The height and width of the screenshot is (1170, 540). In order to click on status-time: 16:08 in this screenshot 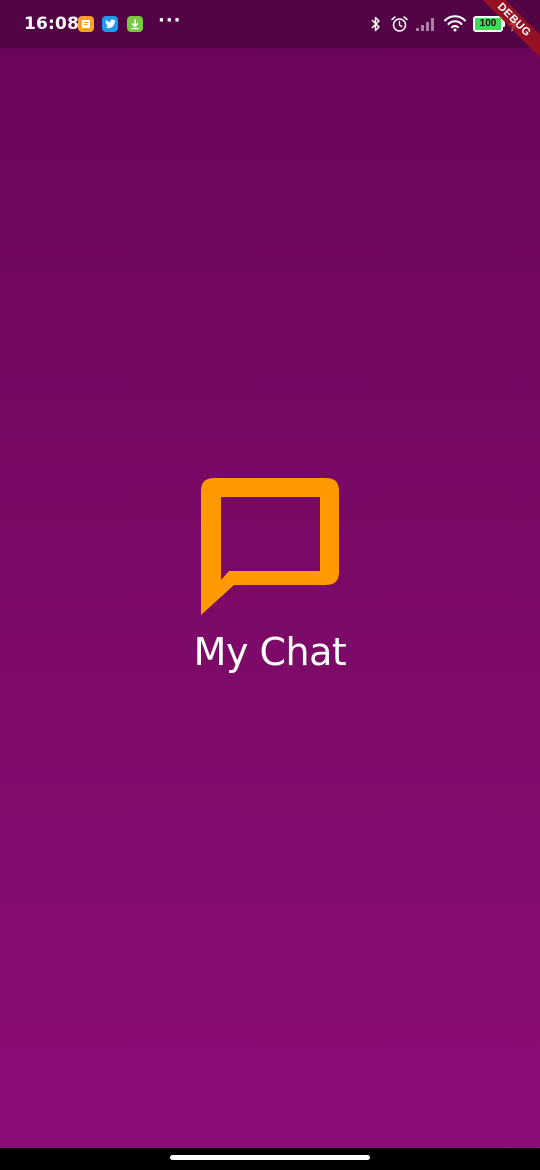, I will do `click(52, 24)`.